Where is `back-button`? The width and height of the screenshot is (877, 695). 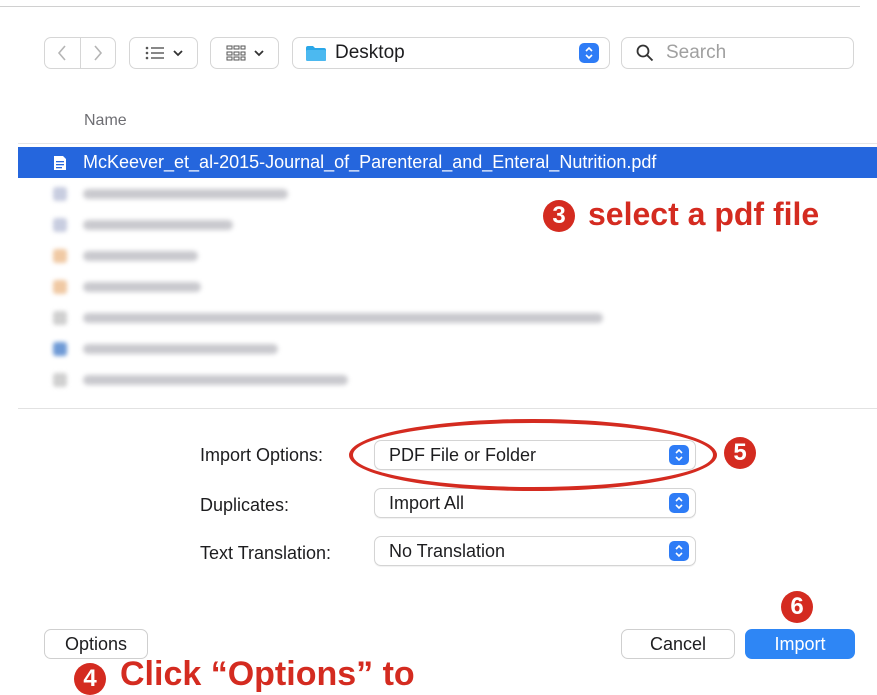
back-button is located at coordinates (62, 53).